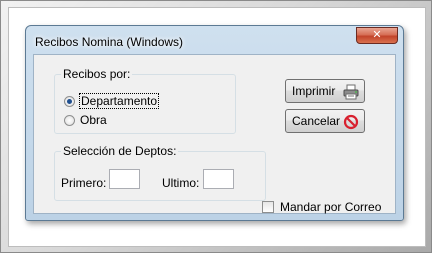  I want to click on imprimir-button: Imprimir, so click(325, 91).